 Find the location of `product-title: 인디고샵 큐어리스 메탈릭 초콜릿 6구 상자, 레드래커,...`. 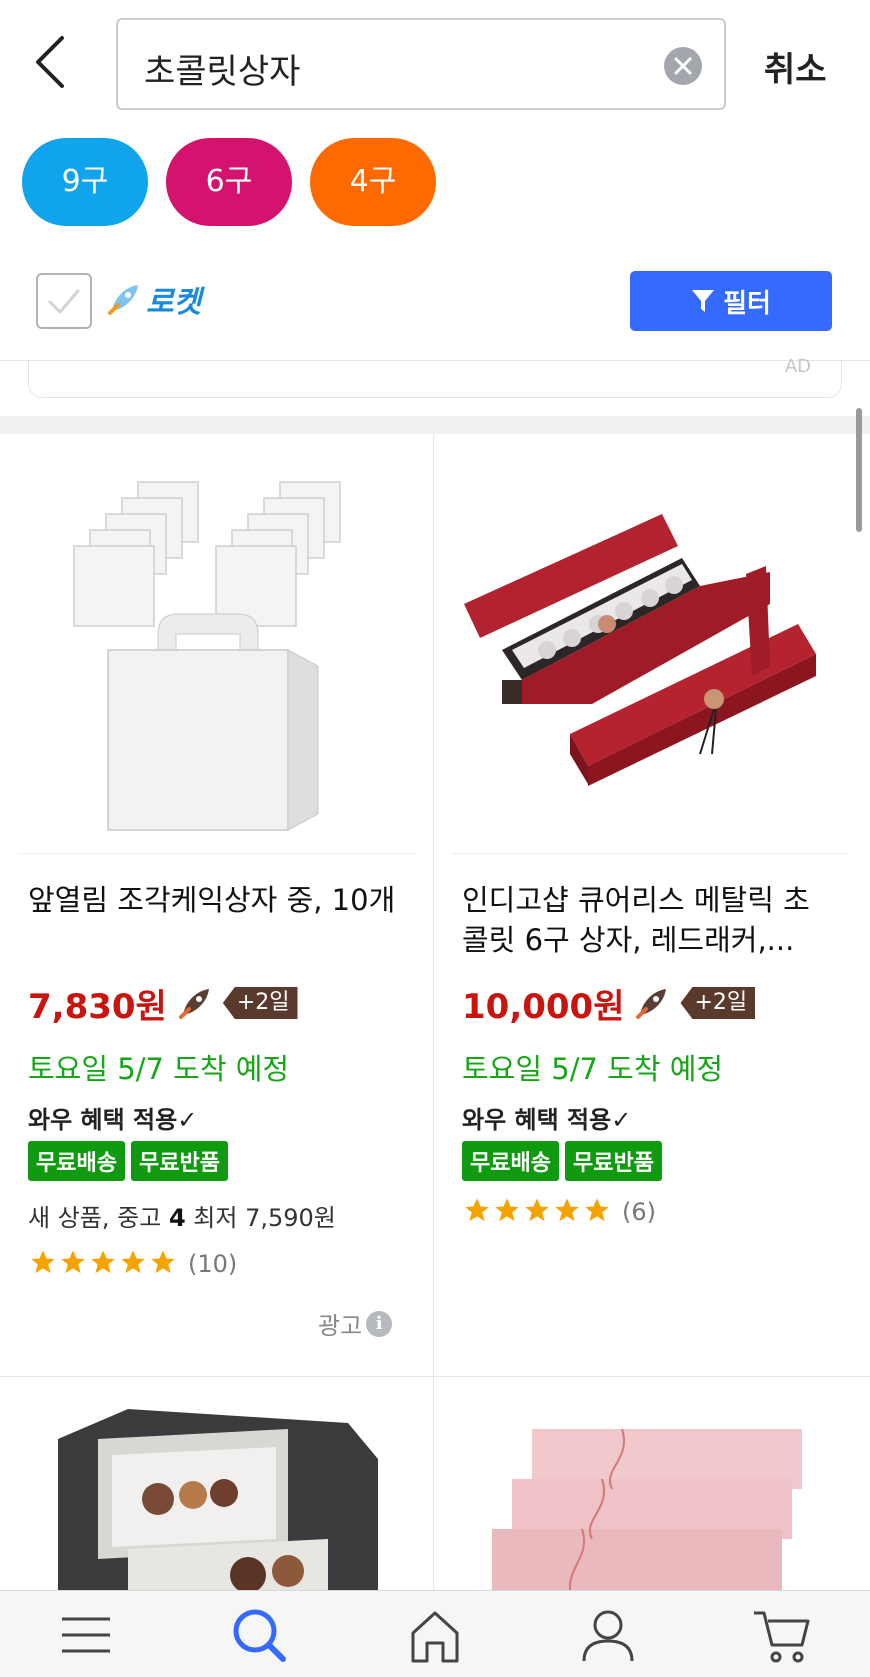

product-title: 인디고샵 큐어리스 메탈릭 초콜릿 6구 상자, 레드래커,... is located at coordinates (642, 920).